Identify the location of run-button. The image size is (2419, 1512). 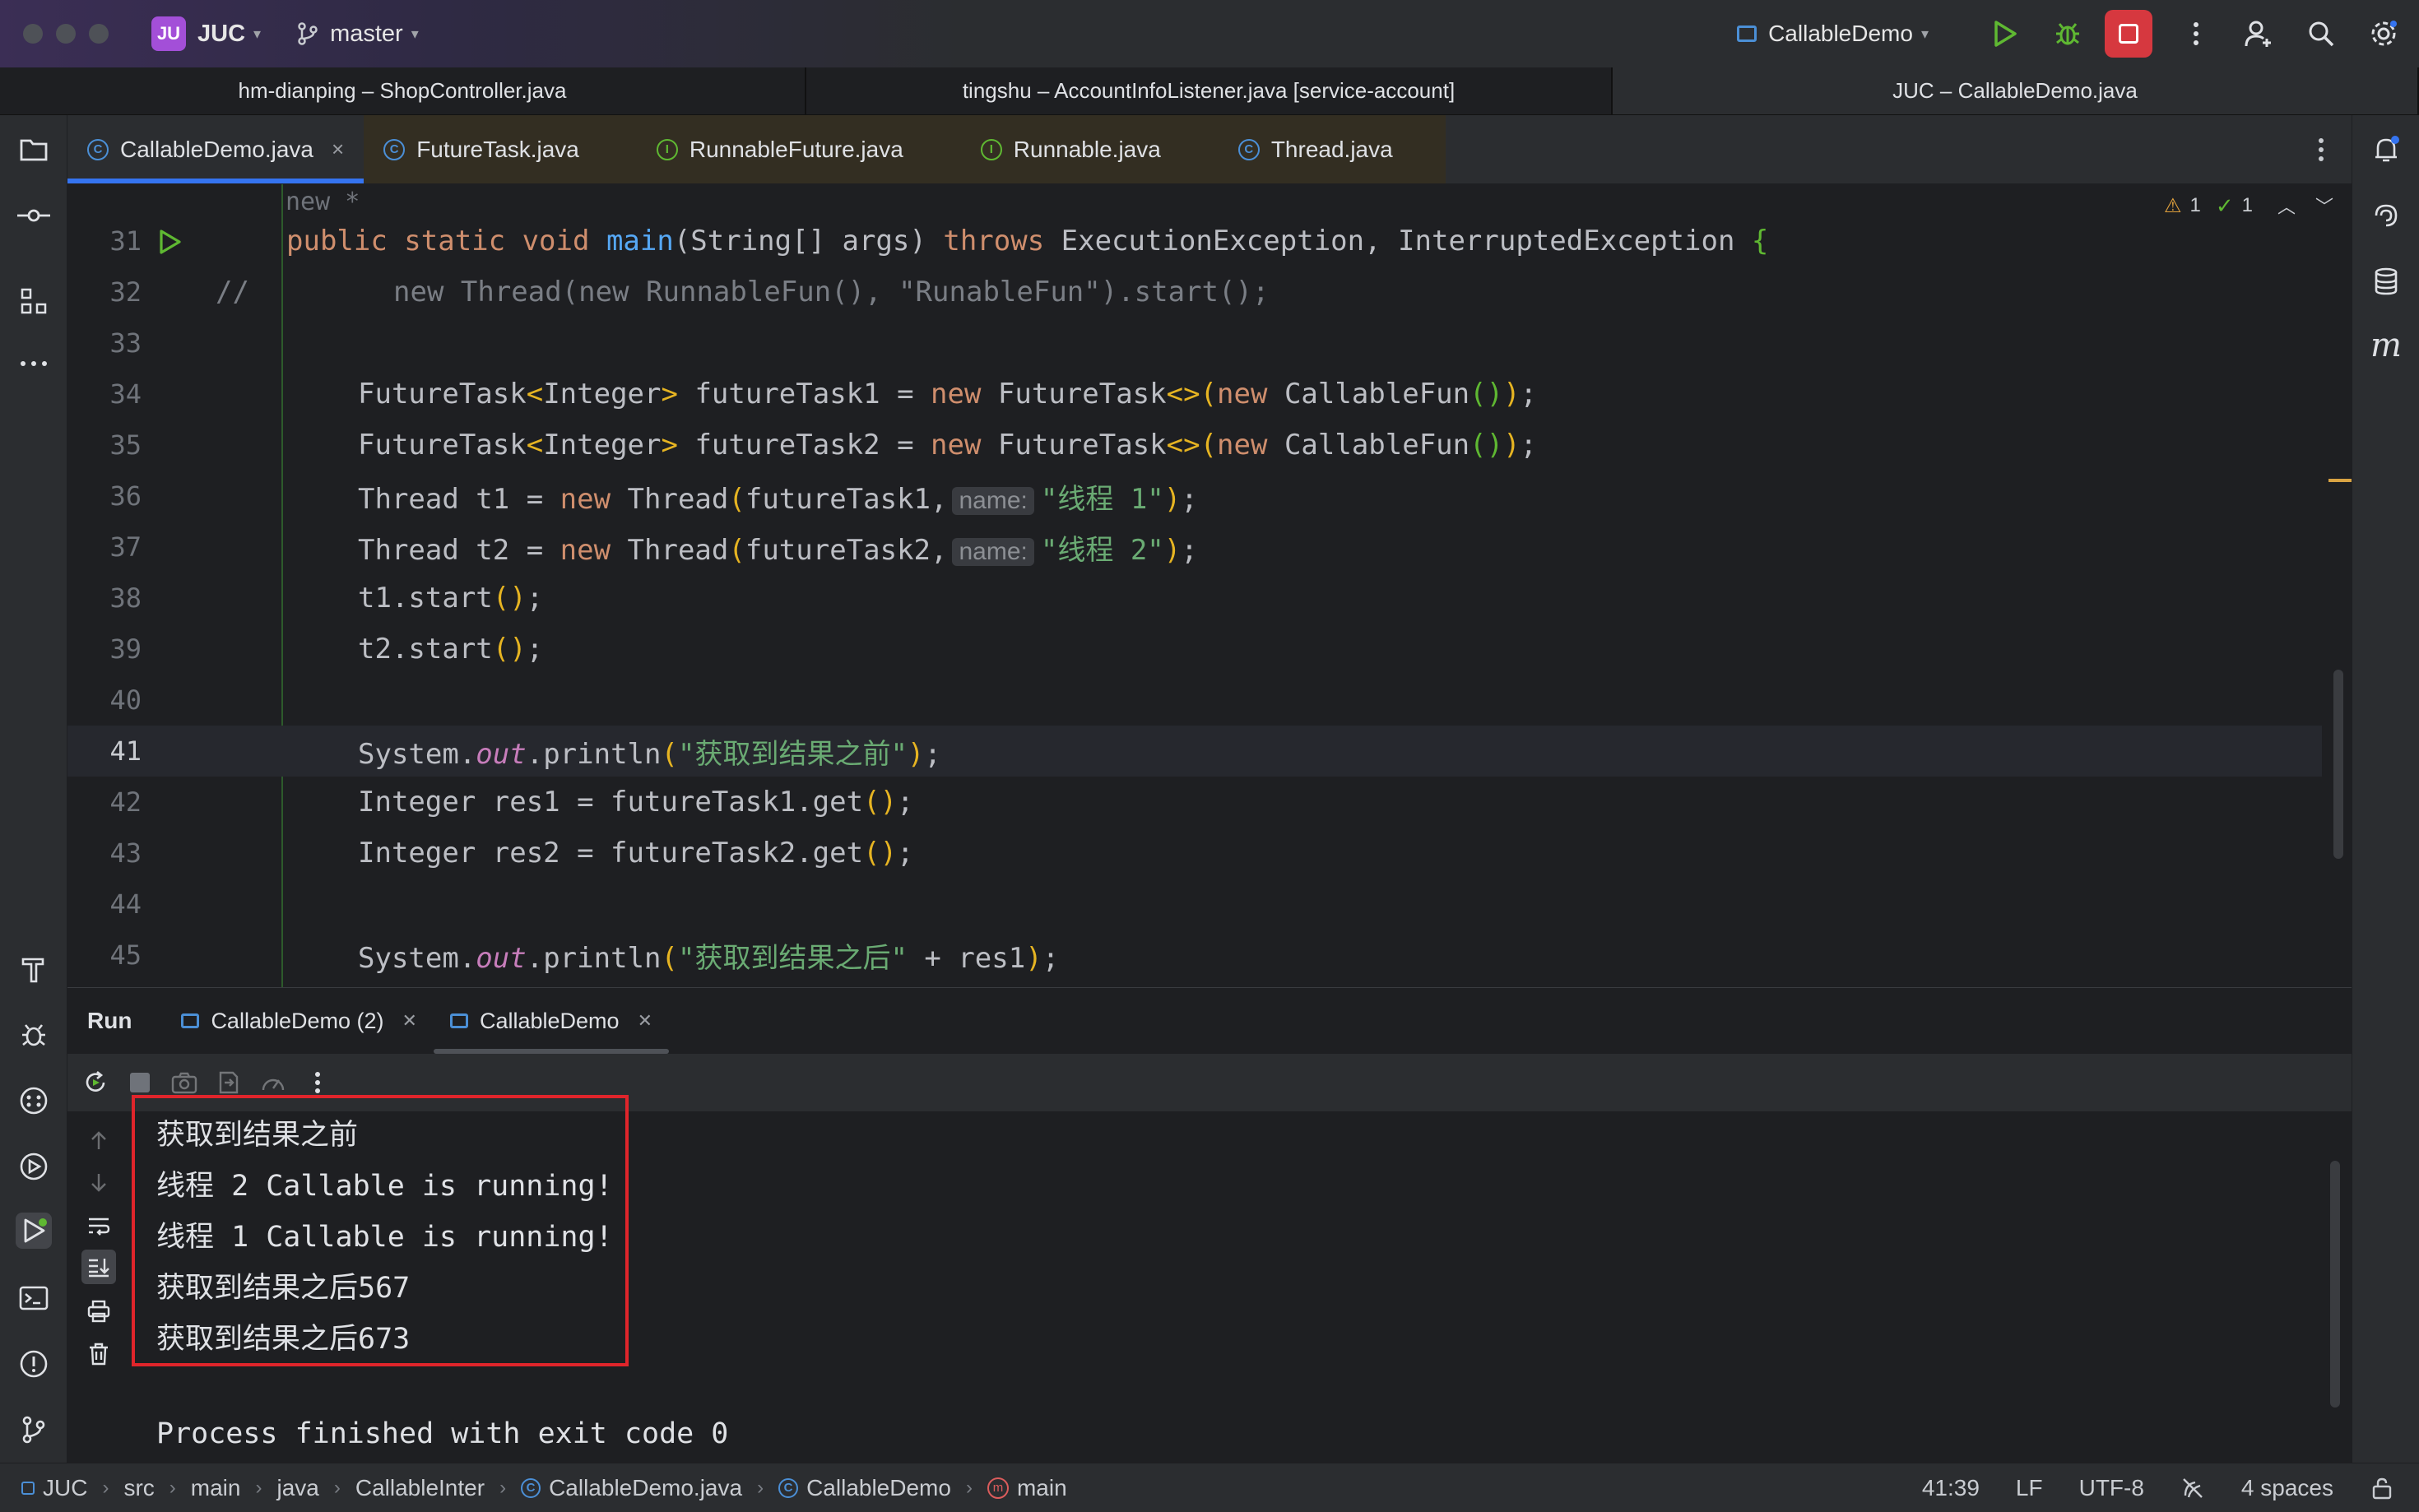
(2005, 34).